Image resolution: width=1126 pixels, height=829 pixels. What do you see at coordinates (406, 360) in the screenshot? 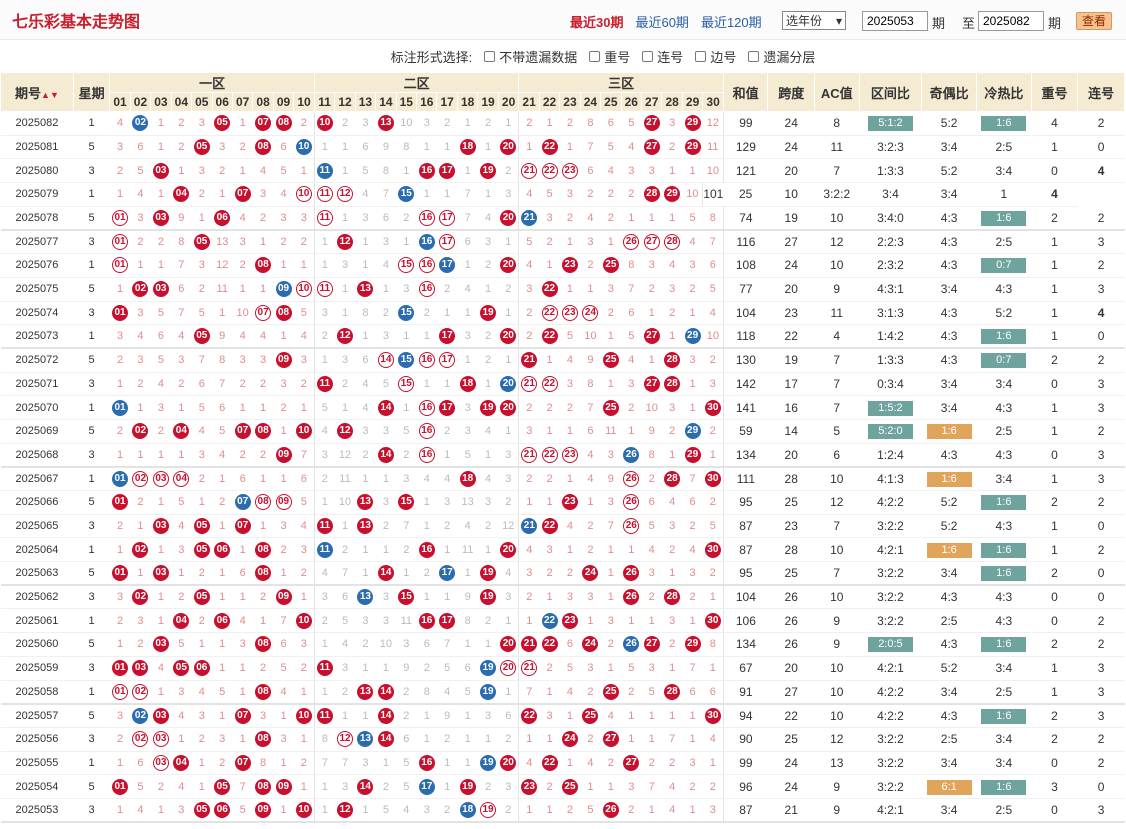
I see `ball: 15` at bounding box center [406, 360].